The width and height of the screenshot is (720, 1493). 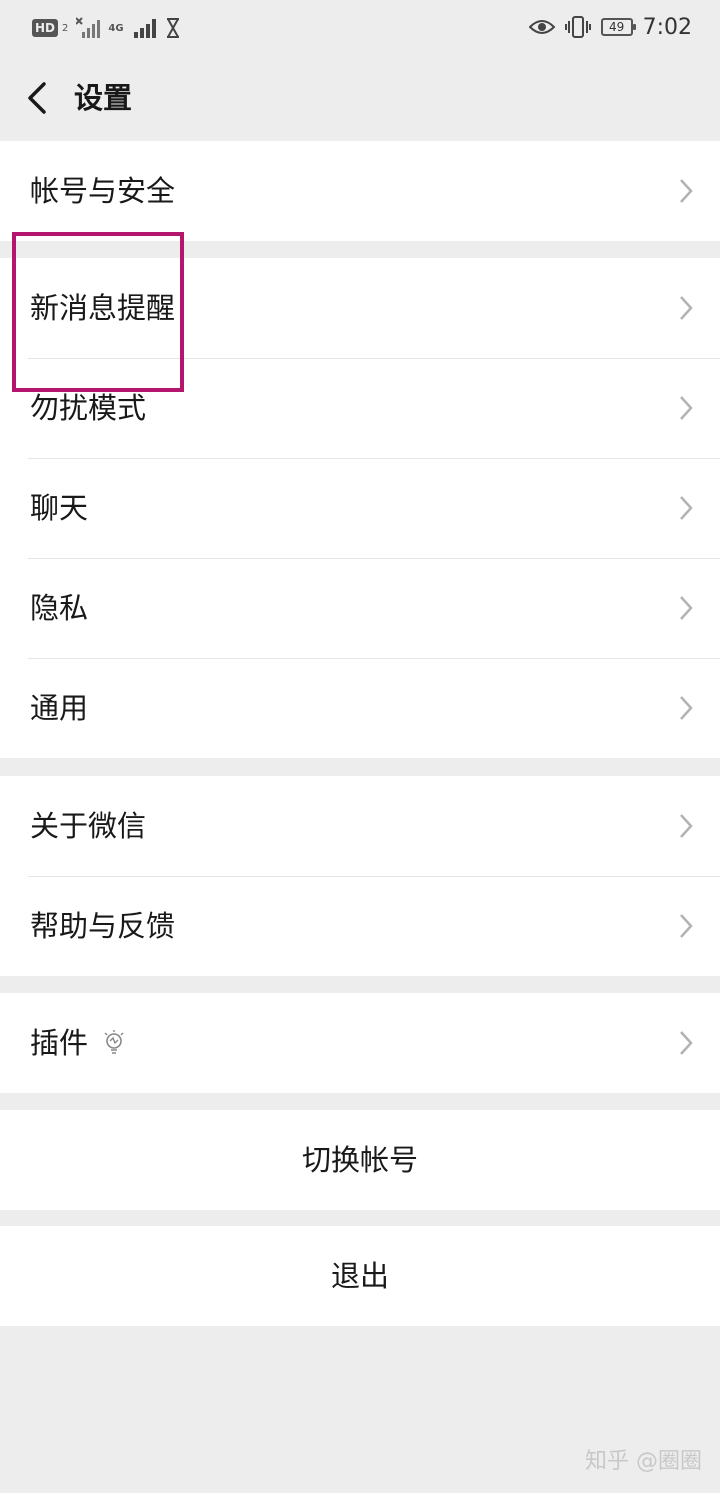 What do you see at coordinates (59, 508) in the screenshot?
I see `item-label: 聊天` at bounding box center [59, 508].